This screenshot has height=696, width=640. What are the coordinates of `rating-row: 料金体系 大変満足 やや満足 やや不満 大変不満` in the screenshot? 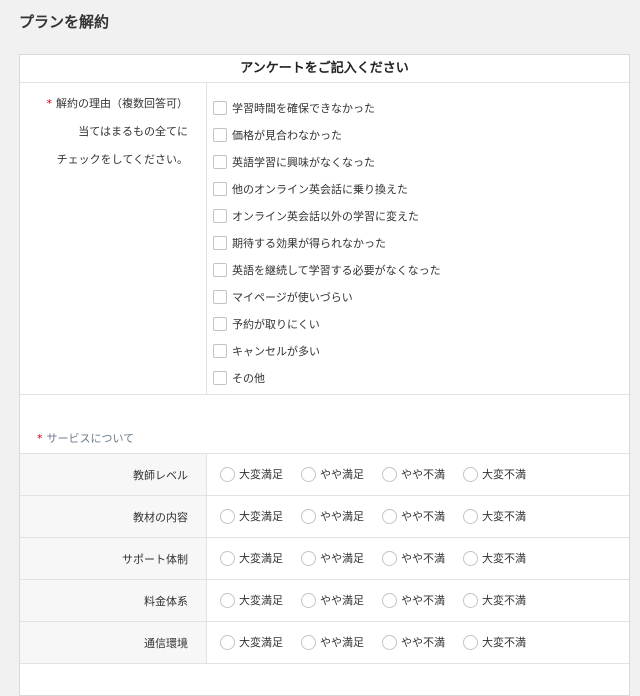 It's located at (324, 601).